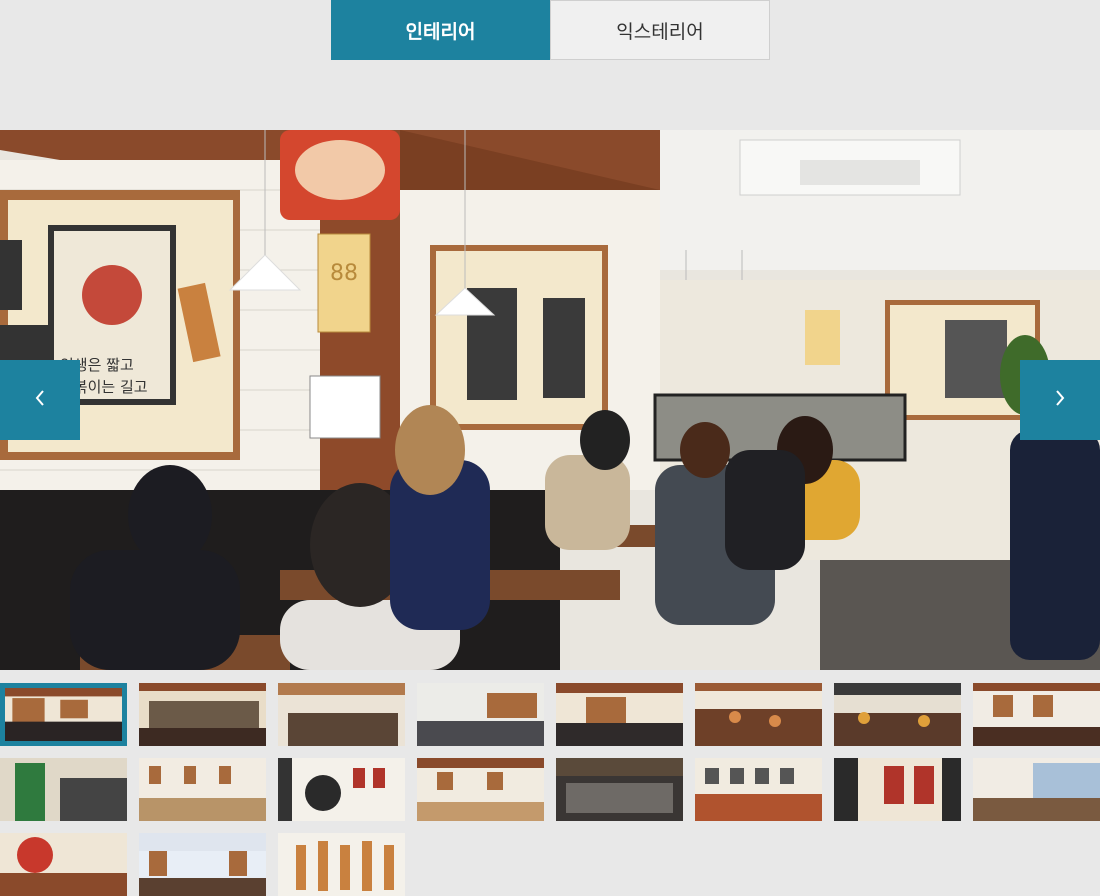  I want to click on chevron-right-icon, so click(1060, 400).